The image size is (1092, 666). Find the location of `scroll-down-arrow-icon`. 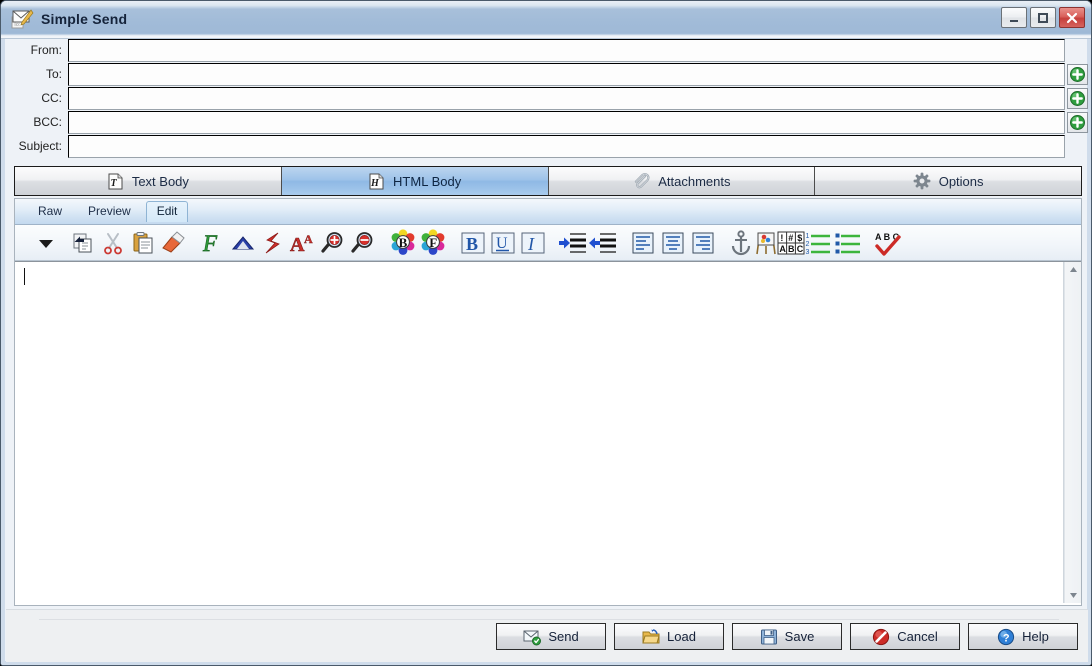

scroll-down-arrow-icon is located at coordinates (1073, 595).